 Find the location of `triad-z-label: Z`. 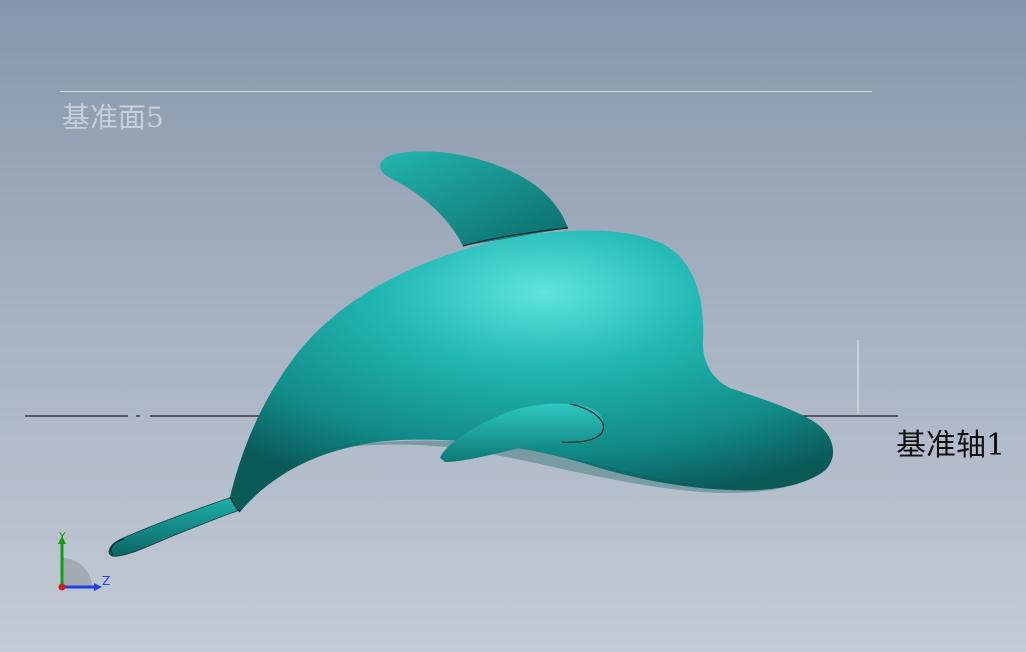

triad-z-label: Z is located at coordinates (106, 581).